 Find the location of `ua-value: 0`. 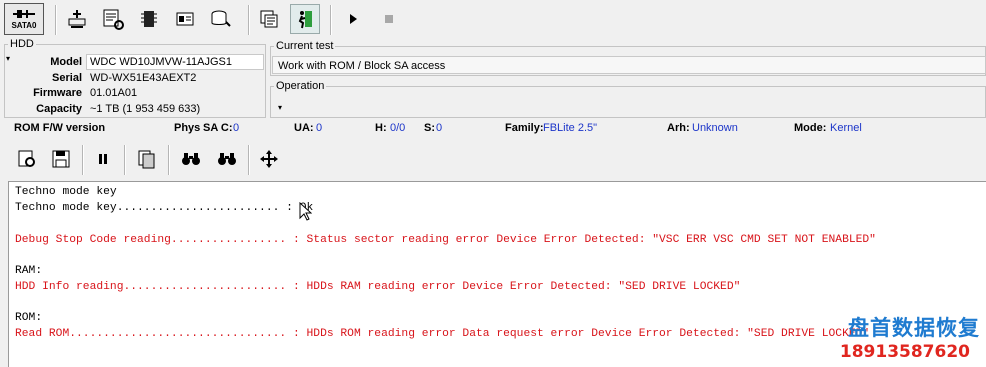

ua-value: 0 is located at coordinates (319, 128).